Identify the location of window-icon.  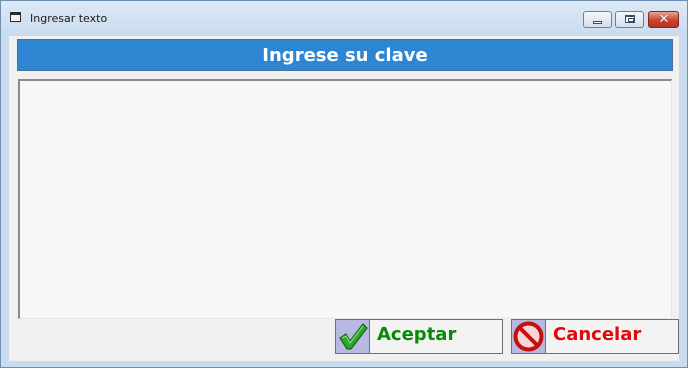
(15, 17).